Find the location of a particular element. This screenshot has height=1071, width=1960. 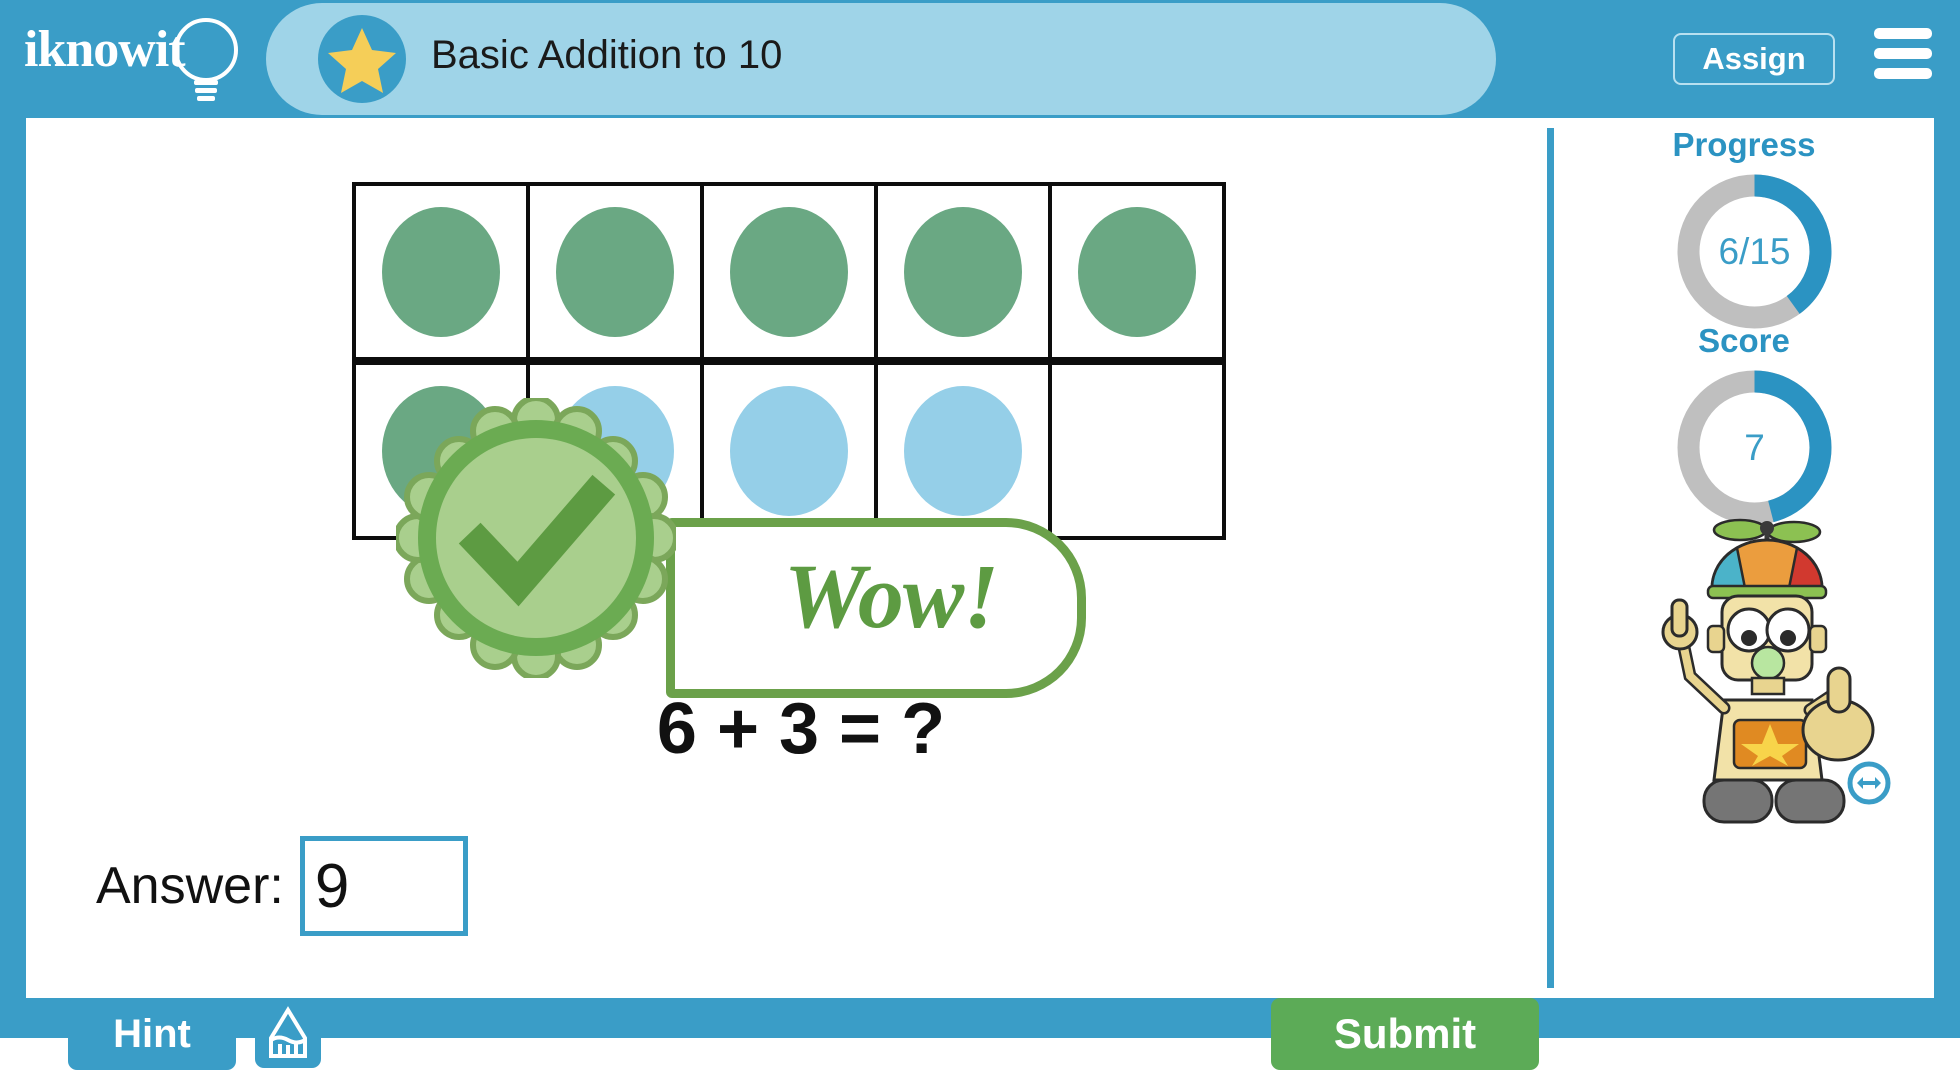

score-label: Score is located at coordinates (1744, 340).